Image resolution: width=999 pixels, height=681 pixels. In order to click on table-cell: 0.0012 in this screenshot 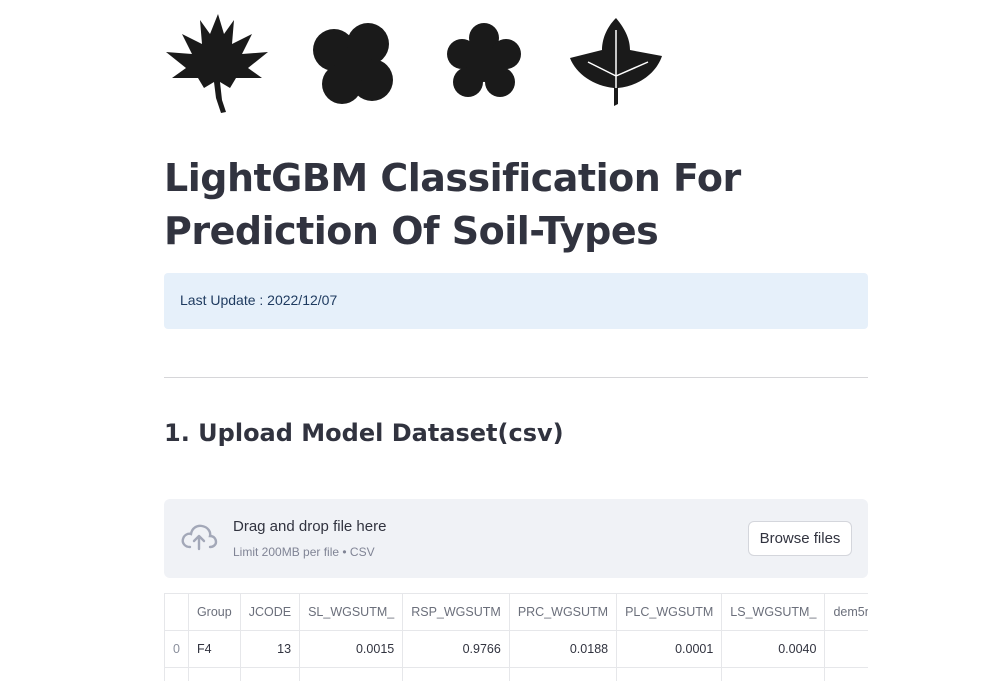, I will do `click(351, 674)`.